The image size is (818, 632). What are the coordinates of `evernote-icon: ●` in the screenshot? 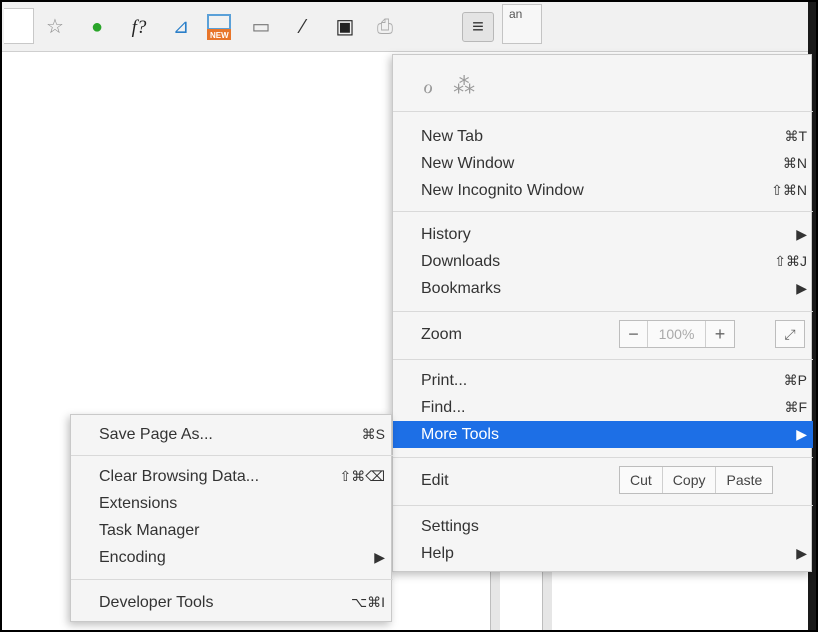 It's located at (97, 27).